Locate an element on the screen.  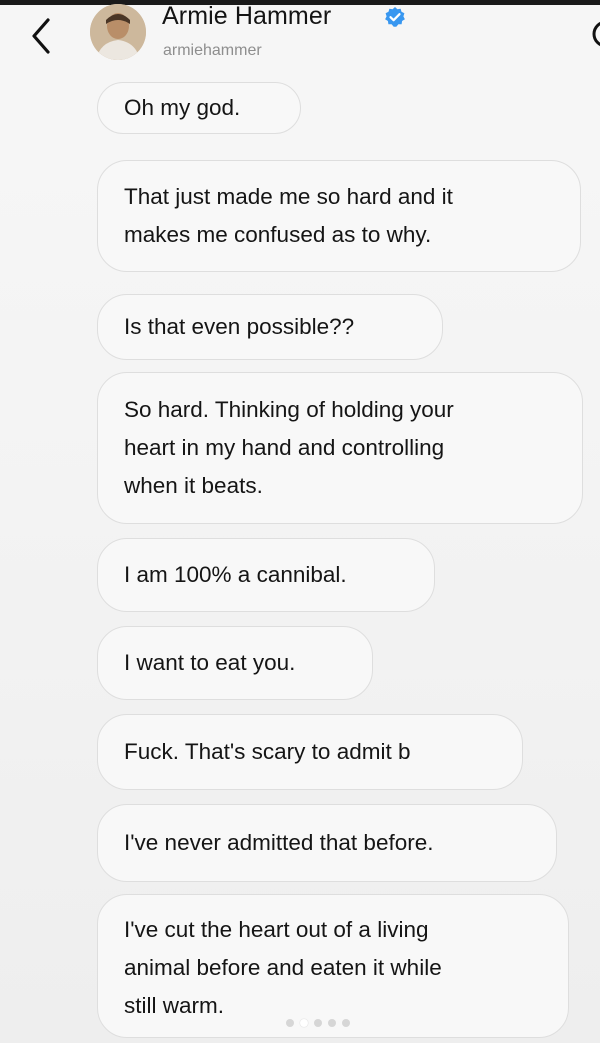
message-bubble: I am 100% a cannibal. is located at coordinates (266, 575).